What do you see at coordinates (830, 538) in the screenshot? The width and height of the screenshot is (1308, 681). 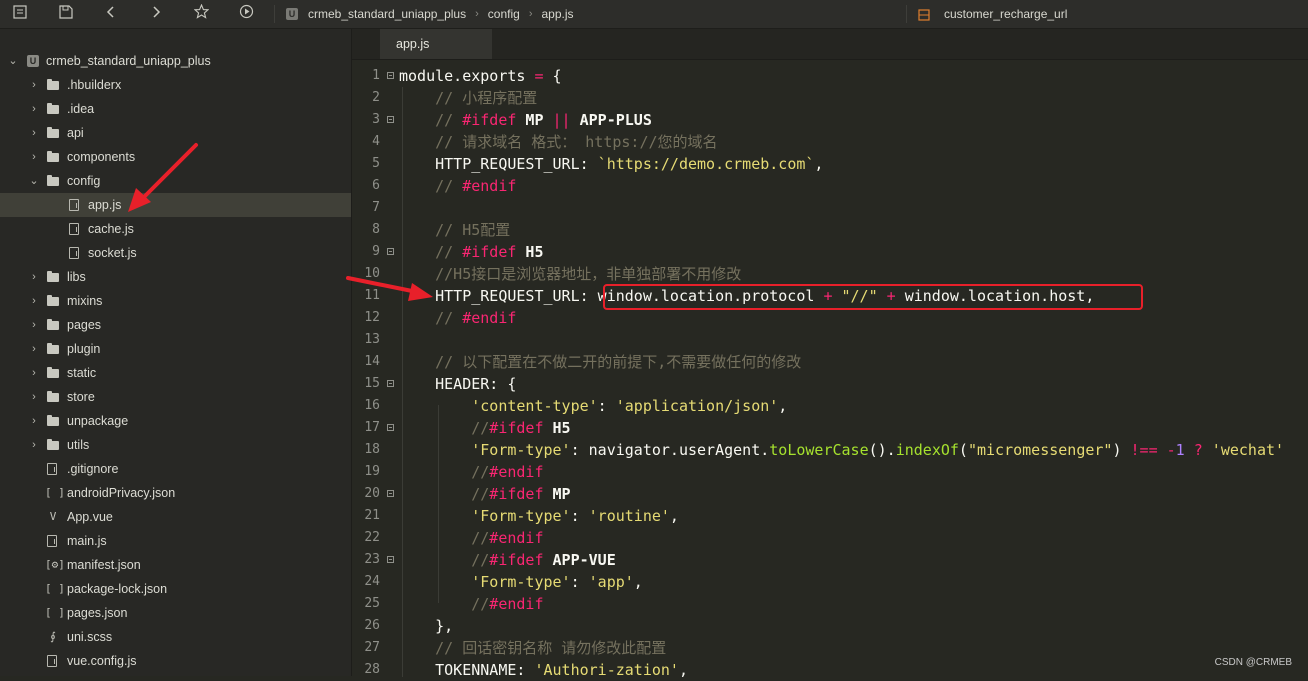 I see `code-line: 22 //#endif` at bounding box center [830, 538].